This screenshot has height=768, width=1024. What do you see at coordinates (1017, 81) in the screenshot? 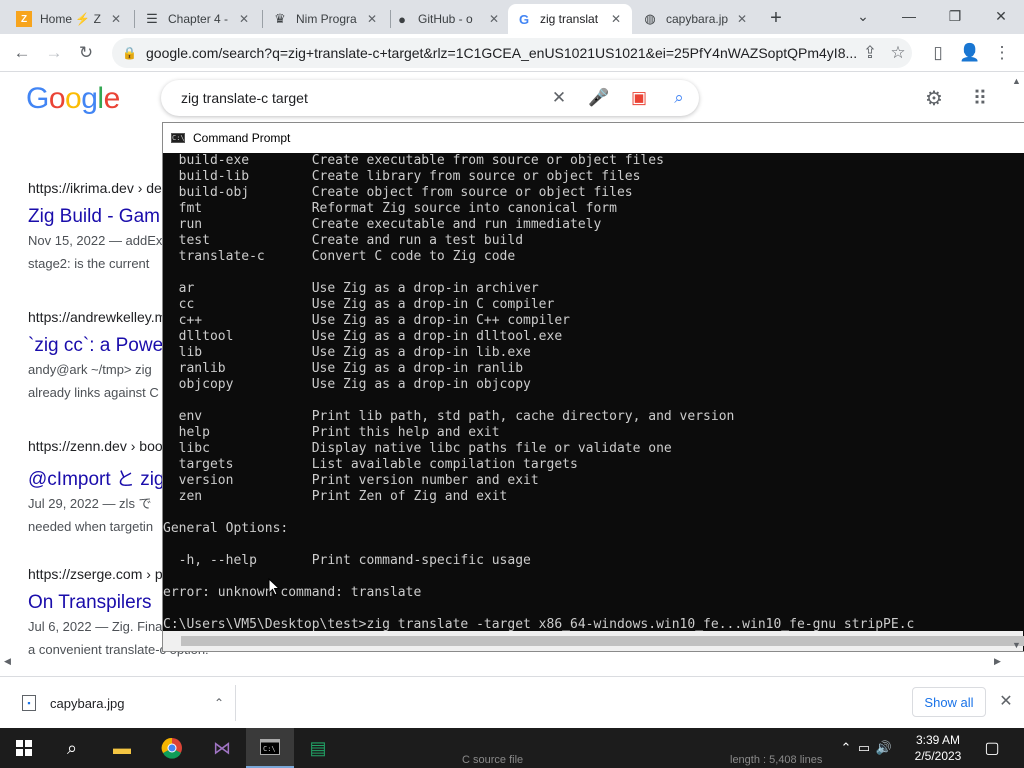
I see `scroll-up-icon: ▲` at bounding box center [1017, 81].